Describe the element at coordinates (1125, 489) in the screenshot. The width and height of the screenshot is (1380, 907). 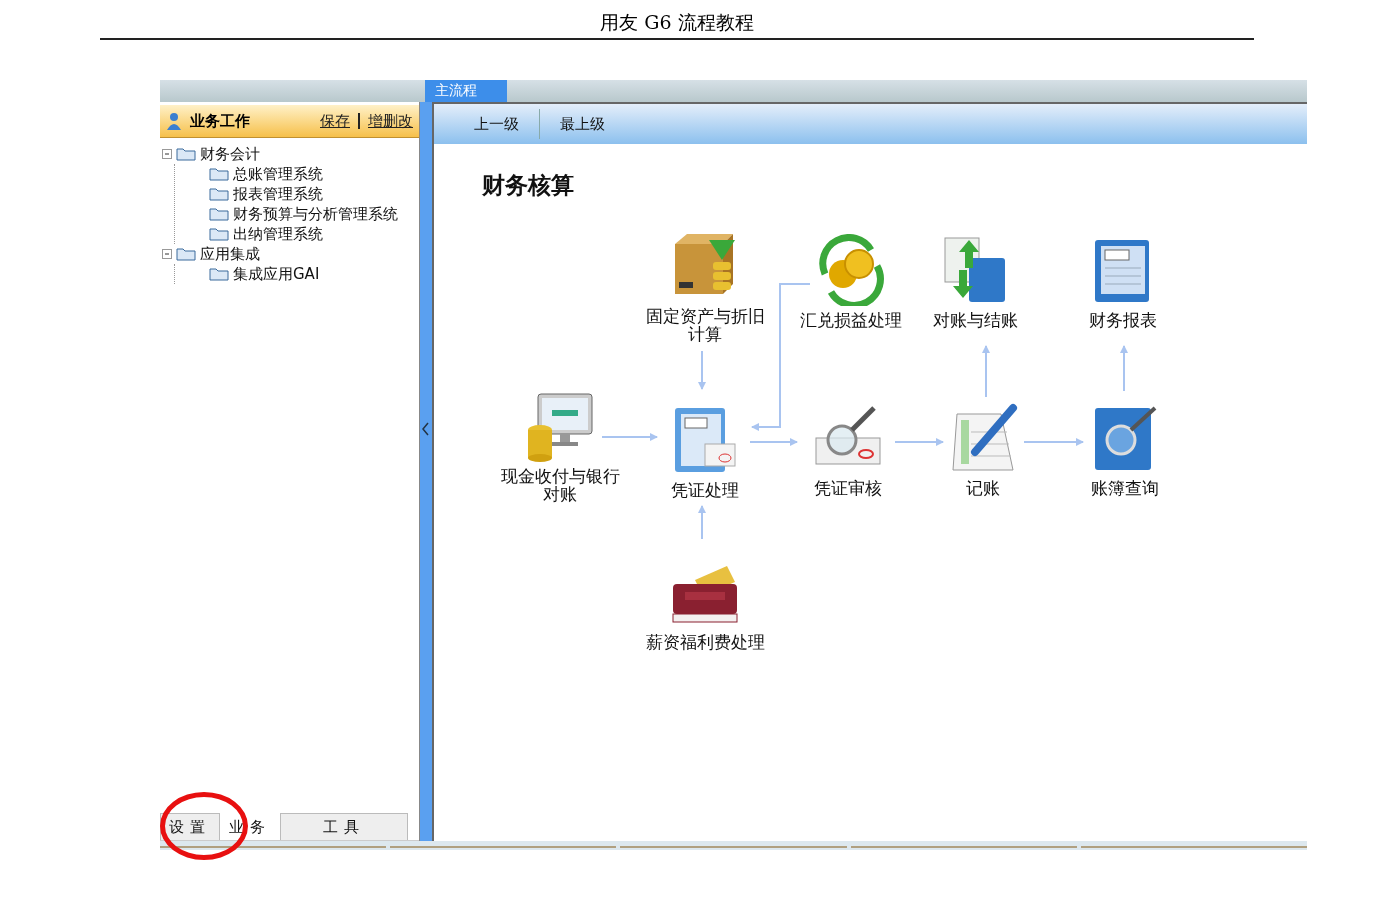
I see `flow-node-label: 账簿查询` at that location.